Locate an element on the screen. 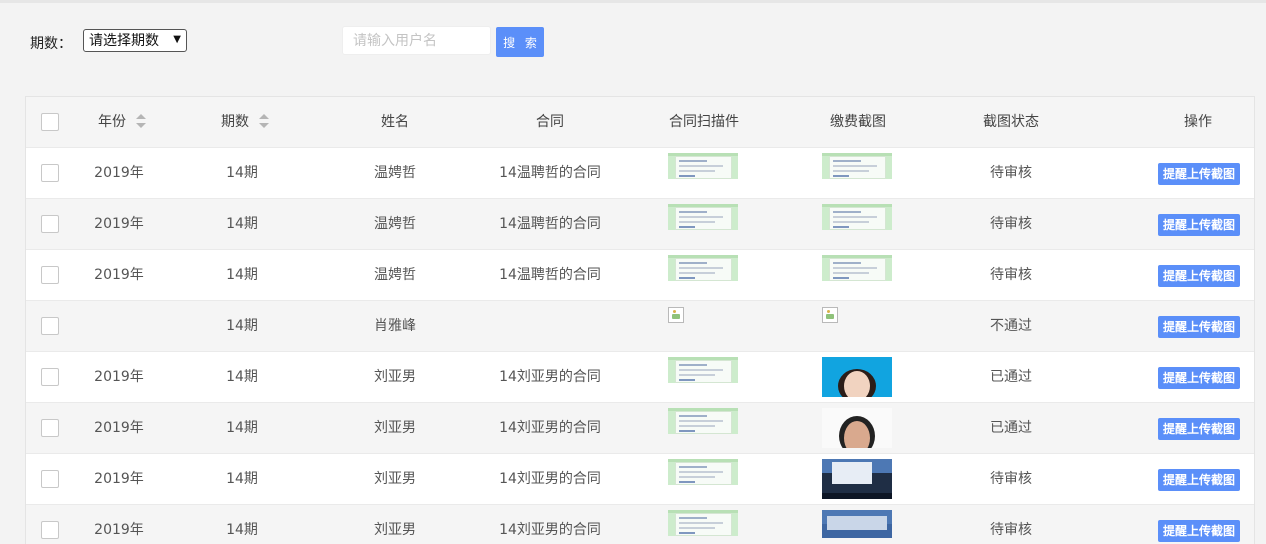 The width and height of the screenshot is (1266, 544). cell-name: 肖雅峰 is located at coordinates (395, 326).